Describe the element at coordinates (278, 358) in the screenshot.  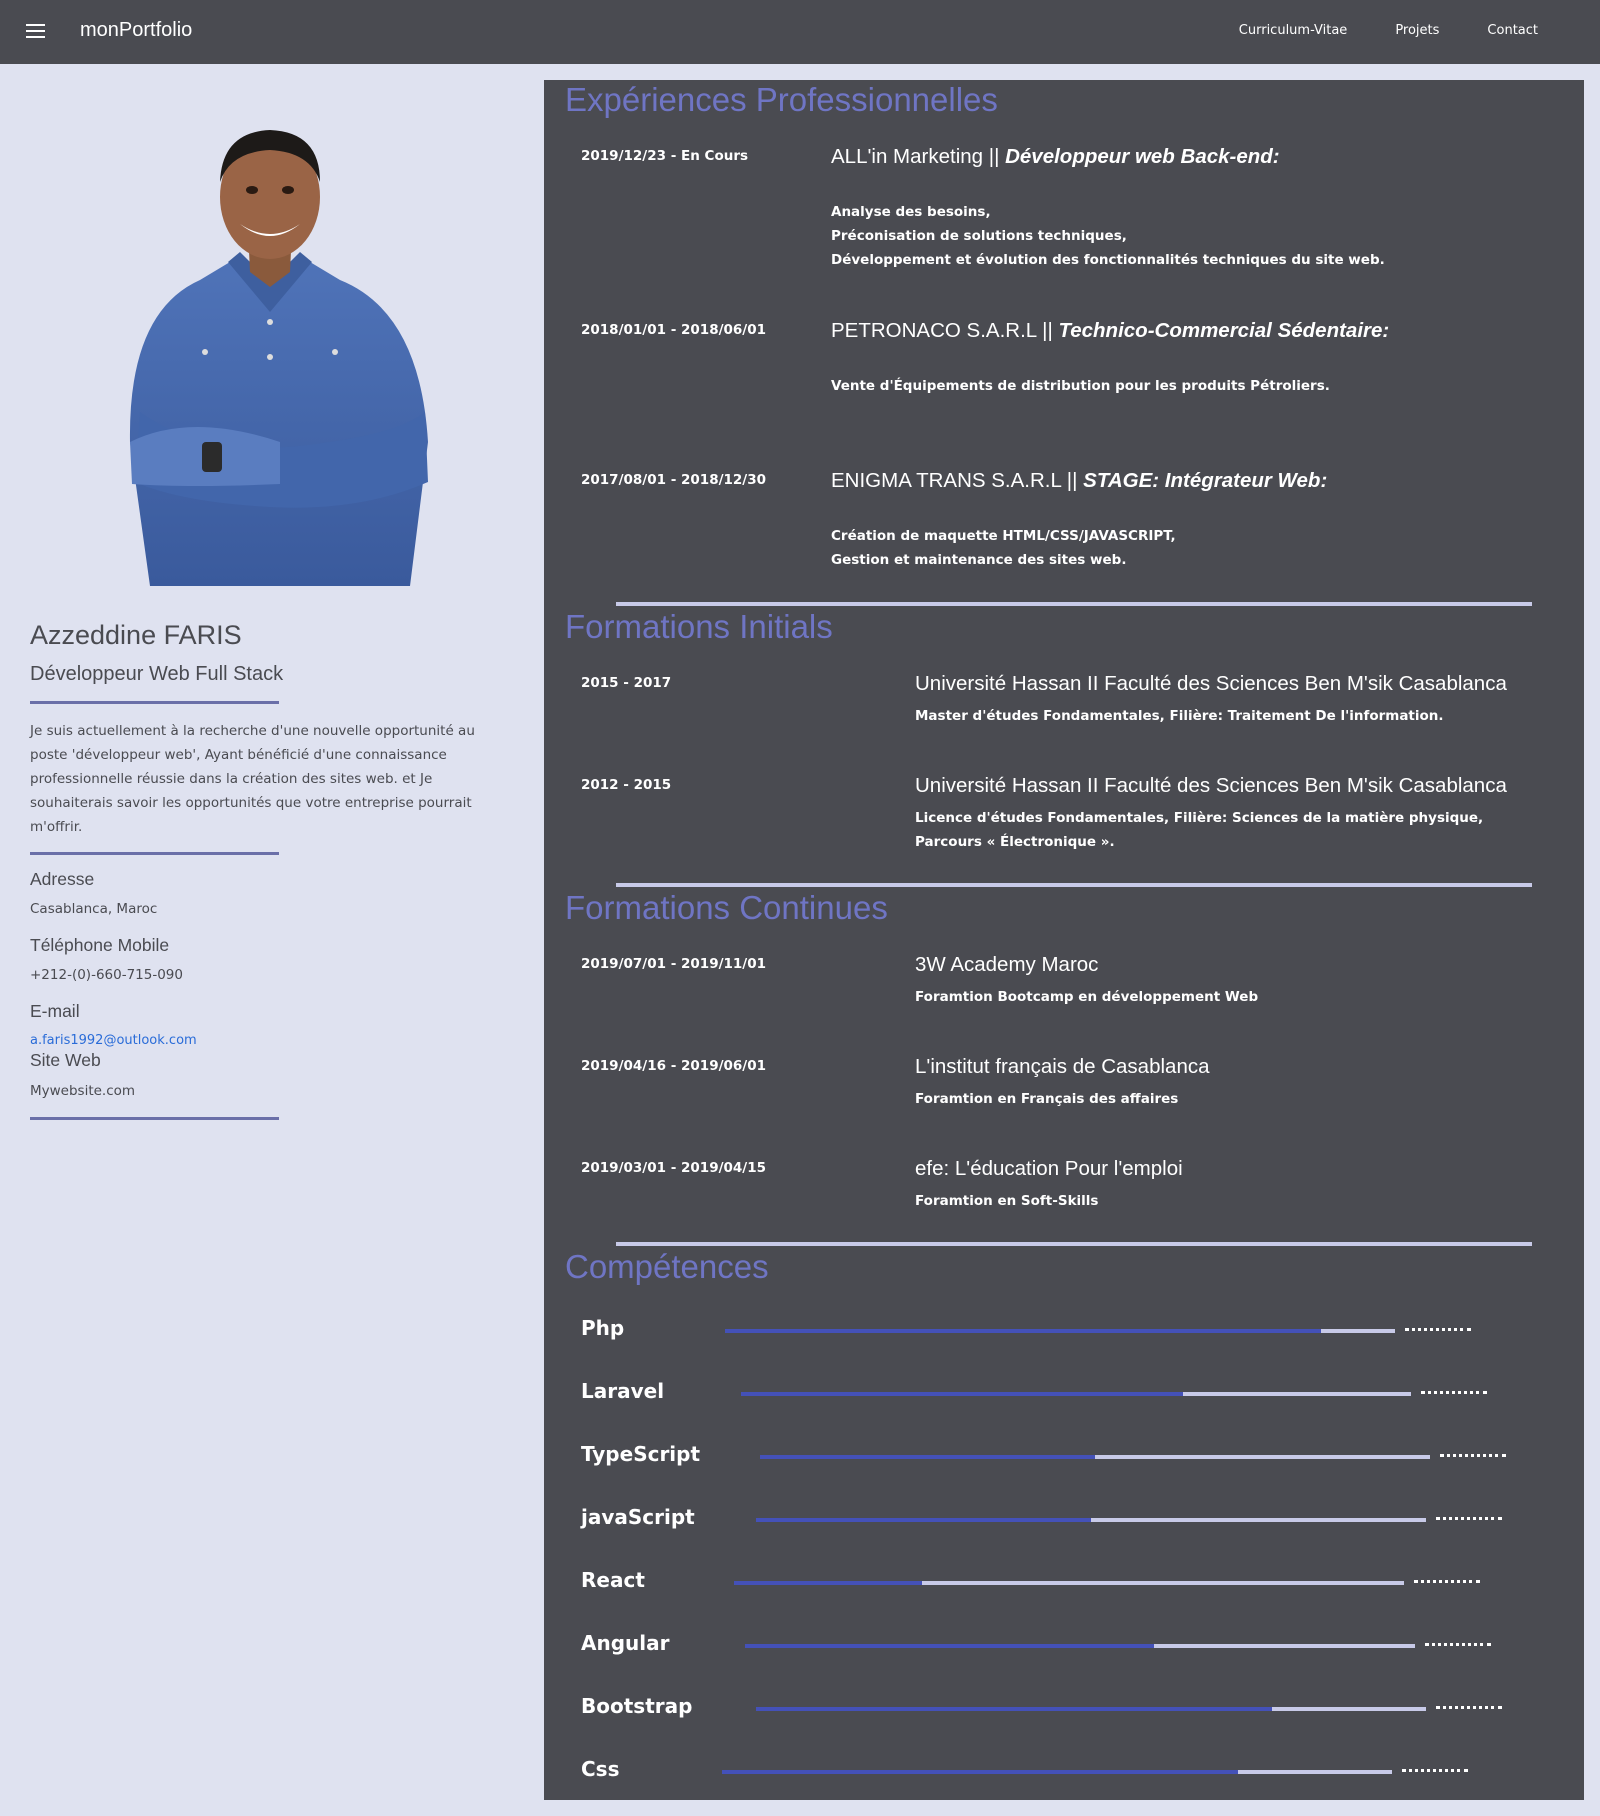
I see `profile-photo` at that location.